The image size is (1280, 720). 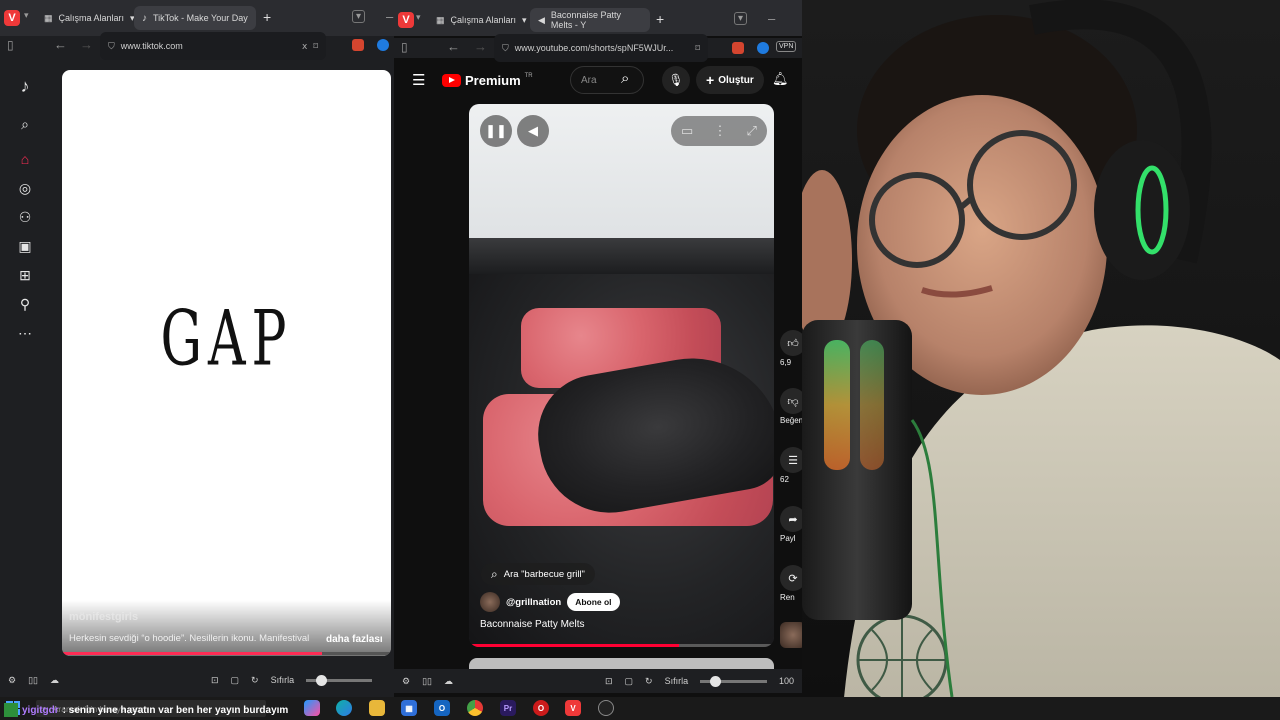 What do you see at coordinates (25, 86) in the screenshot?
I see `tiktok-logo-icon: ♪` at bounding box center [25, 86].